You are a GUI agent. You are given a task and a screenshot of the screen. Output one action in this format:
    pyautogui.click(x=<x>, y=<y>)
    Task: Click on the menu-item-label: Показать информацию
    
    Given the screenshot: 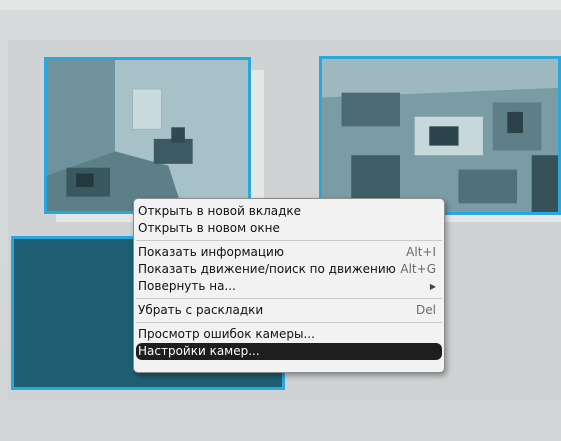 What is the action you would take?
    pyautogui.click(x=211, y=252)
    